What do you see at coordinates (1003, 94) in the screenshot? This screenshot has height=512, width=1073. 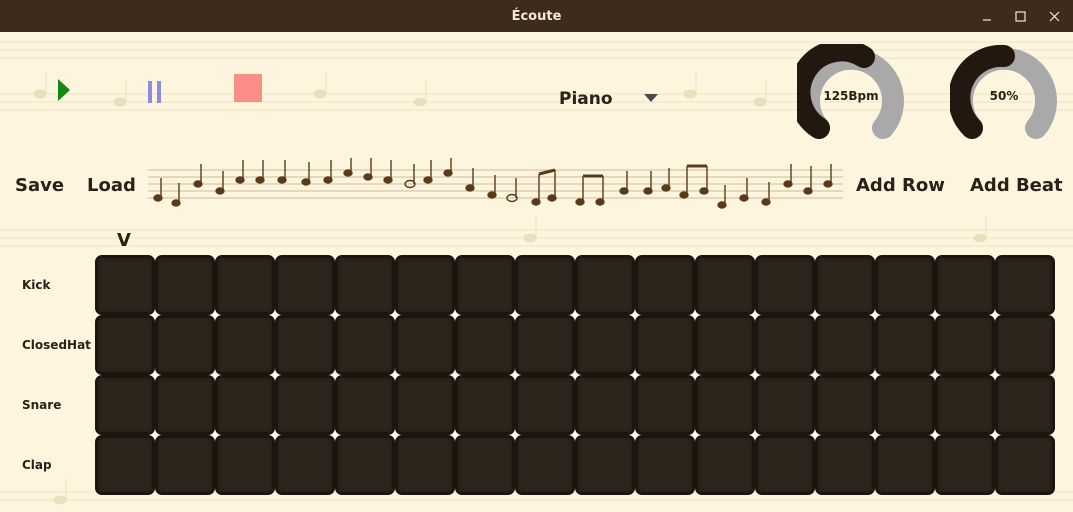 I see `volume-knob: 50%` at bounding box center [1003, 94].